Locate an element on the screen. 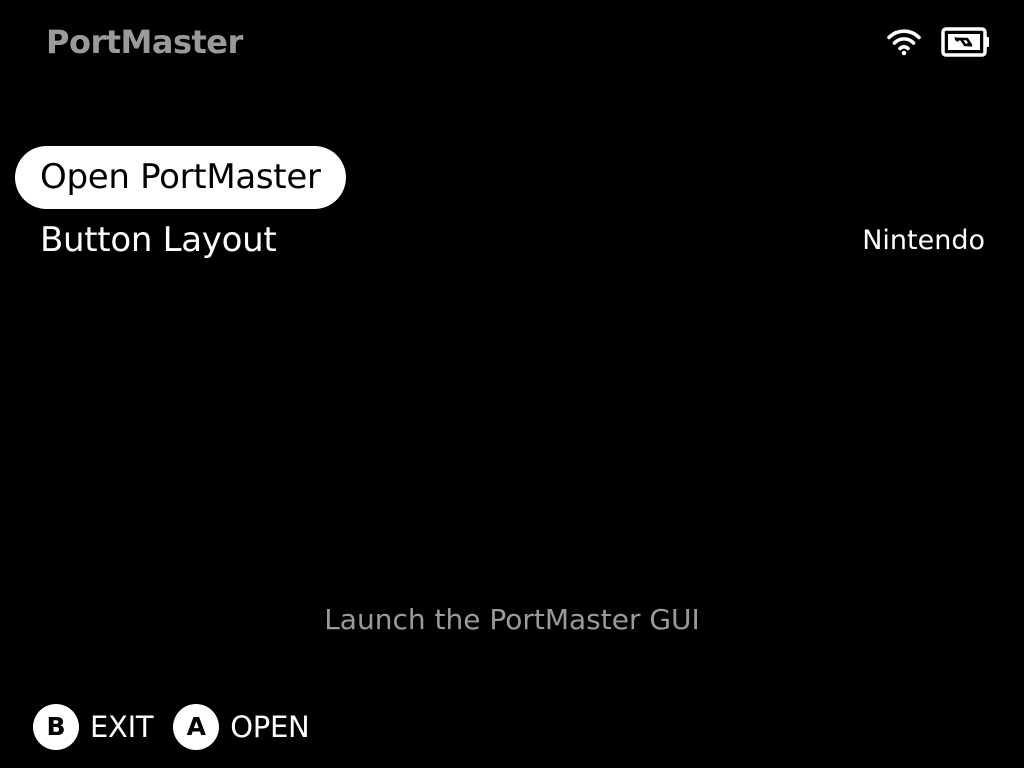 Image resolution: width=1024 pixels, height=768 pixels. hint-open: A OPEN is located at coordinates (241, 727).